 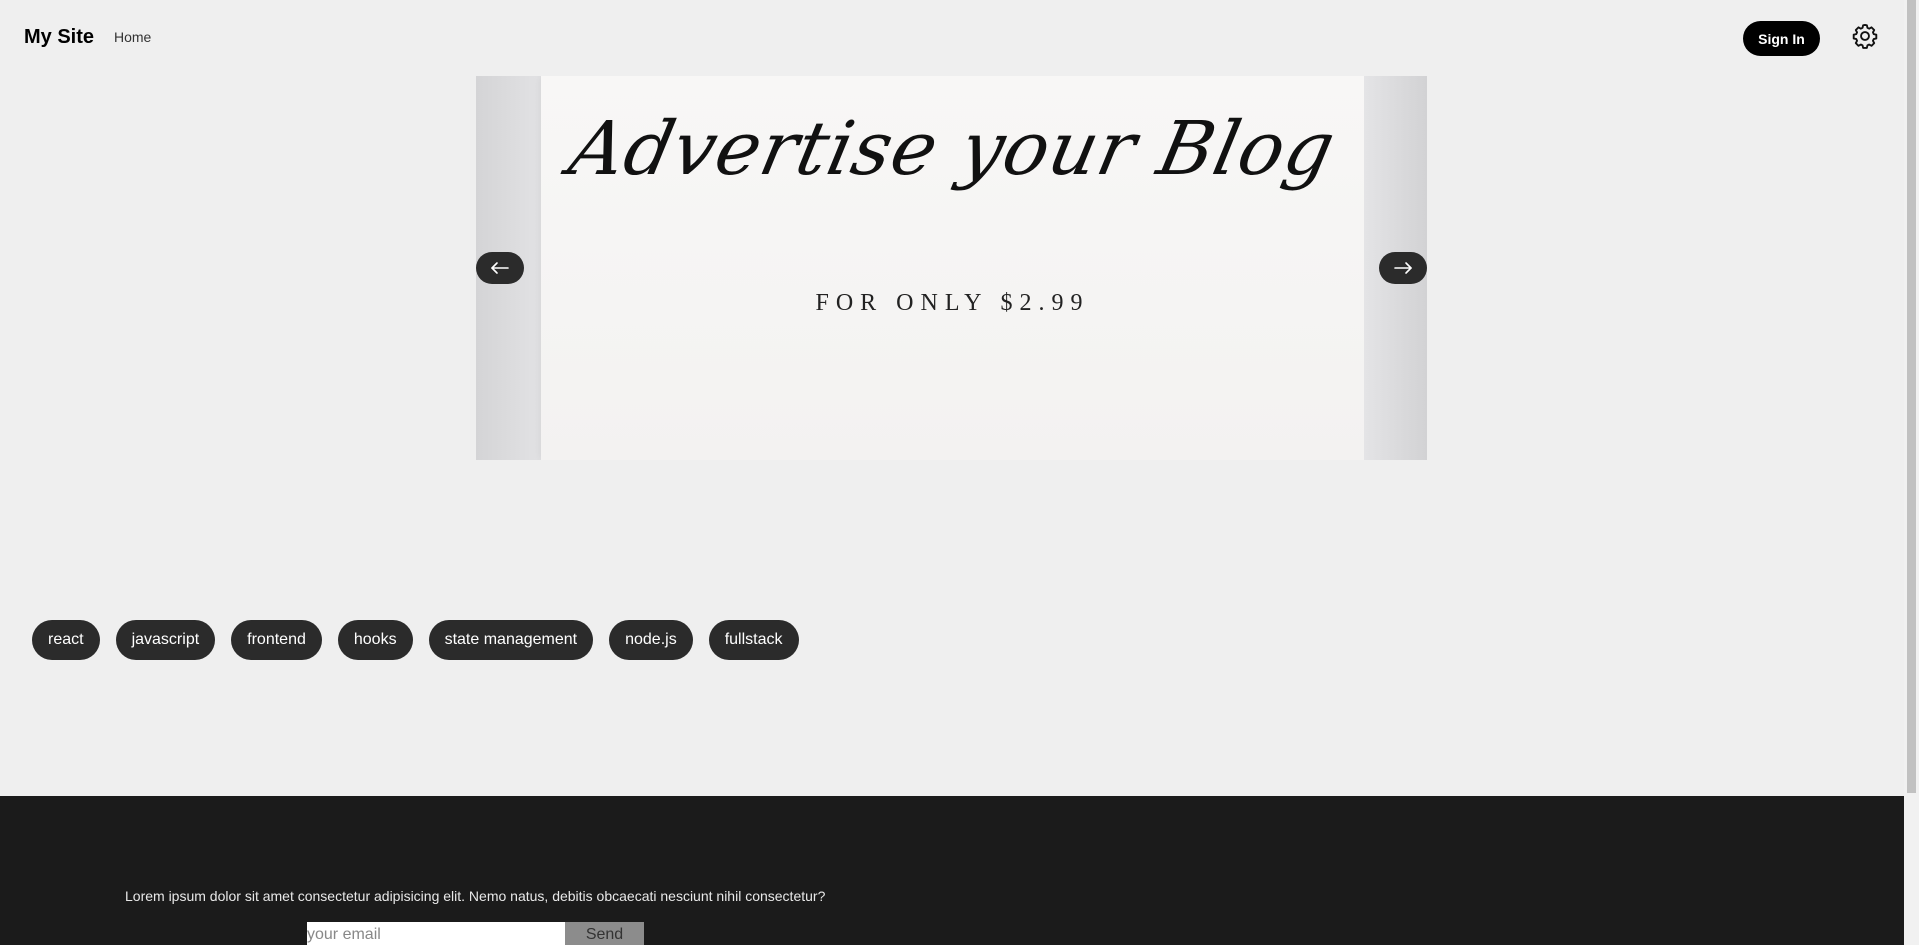 What do you see at coordinates (753, 640) in the screenshot?
I see `tag-pill: fullstack` at bounding box center [753, 640].